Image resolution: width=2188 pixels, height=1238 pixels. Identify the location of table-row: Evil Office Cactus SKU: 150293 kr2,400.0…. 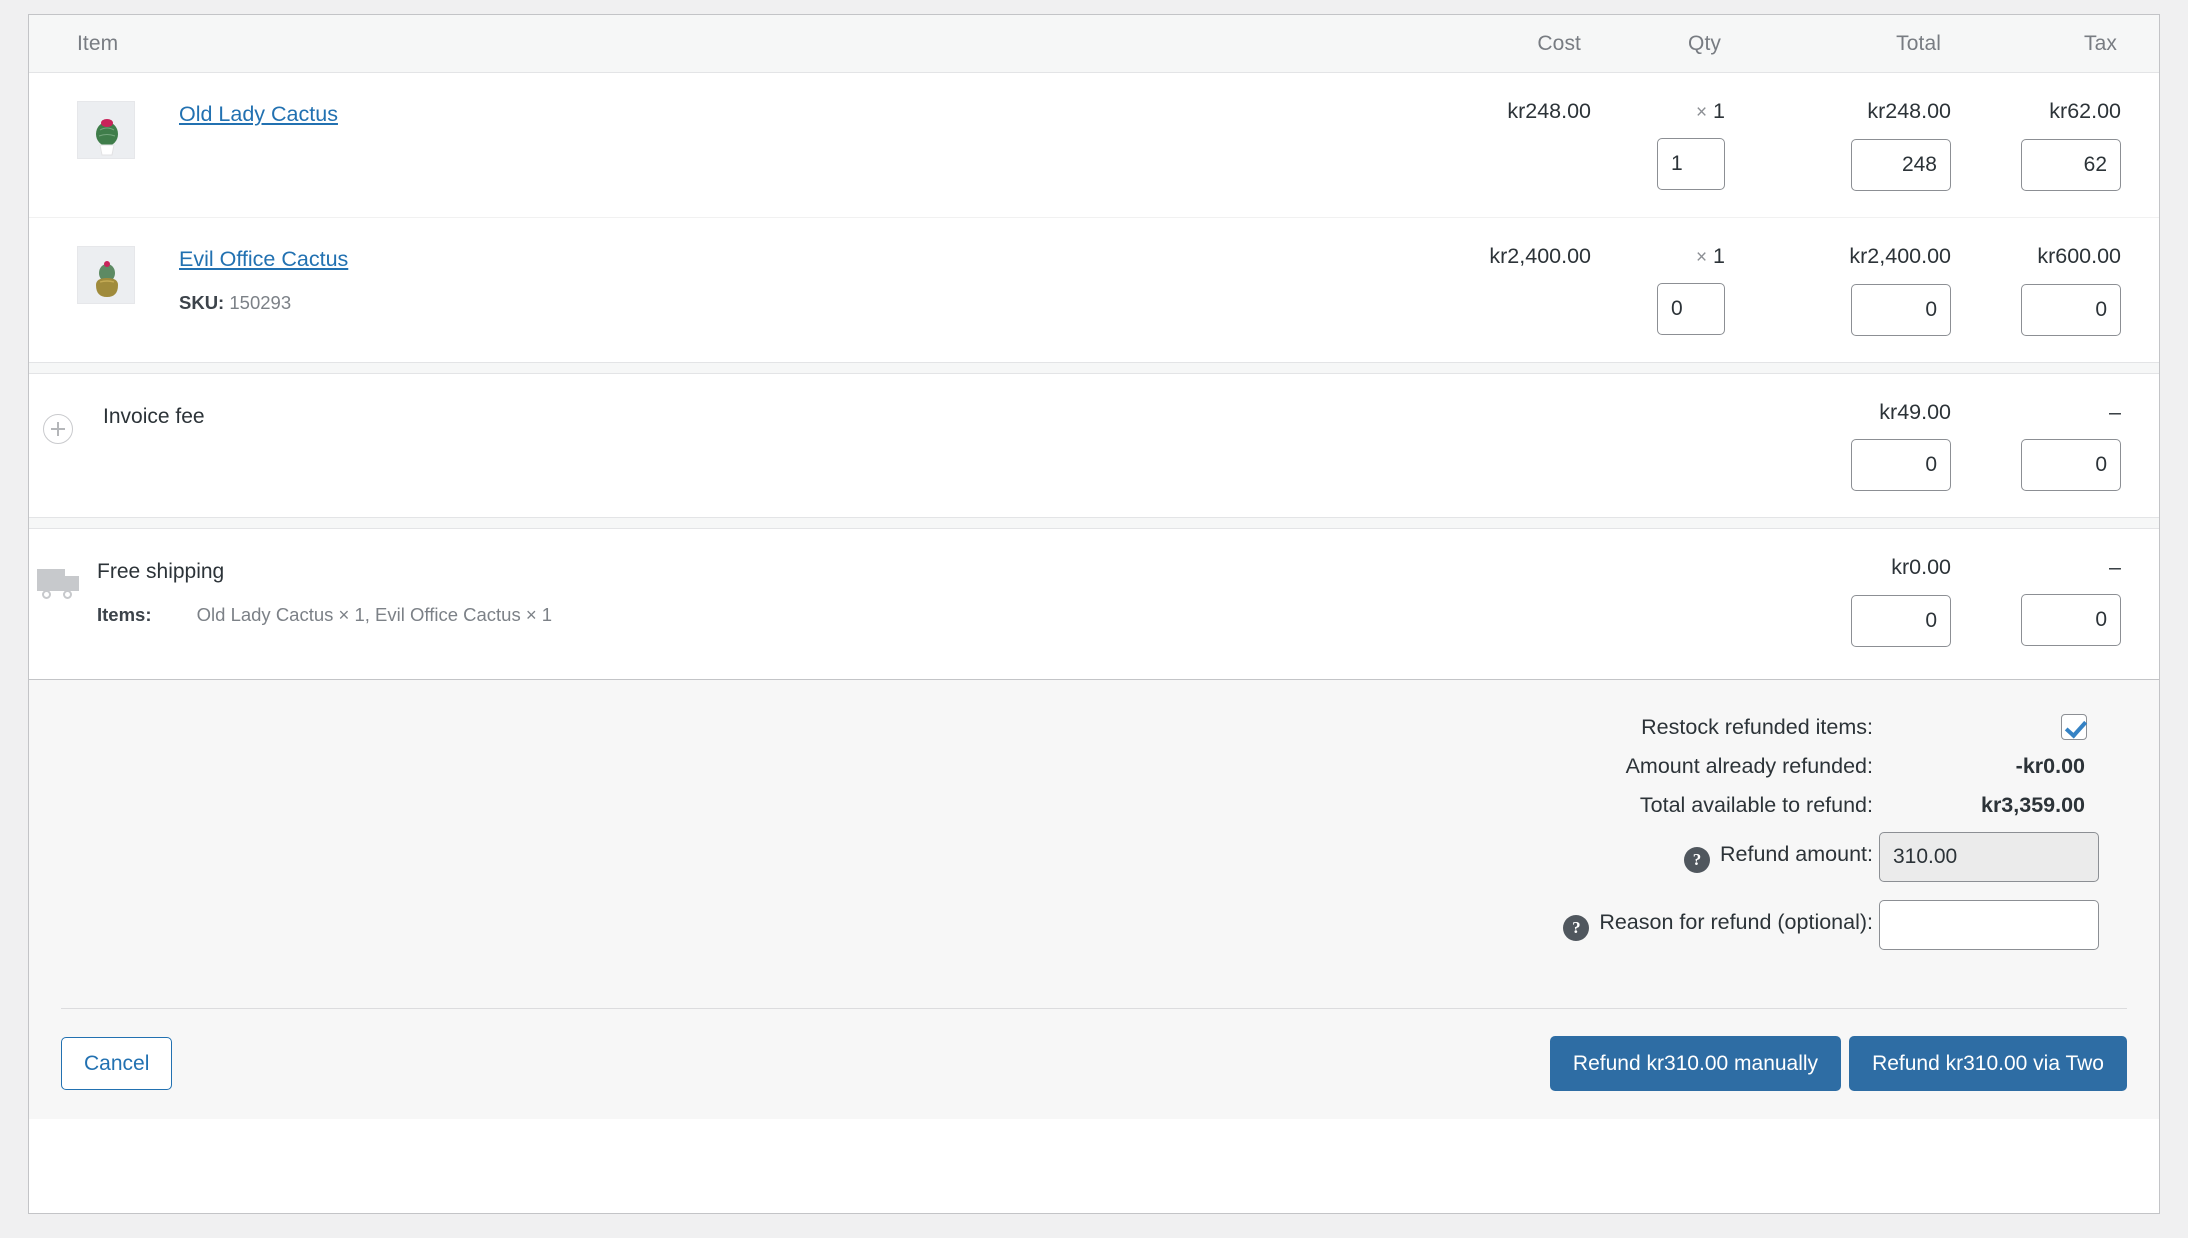
(1094, 289).